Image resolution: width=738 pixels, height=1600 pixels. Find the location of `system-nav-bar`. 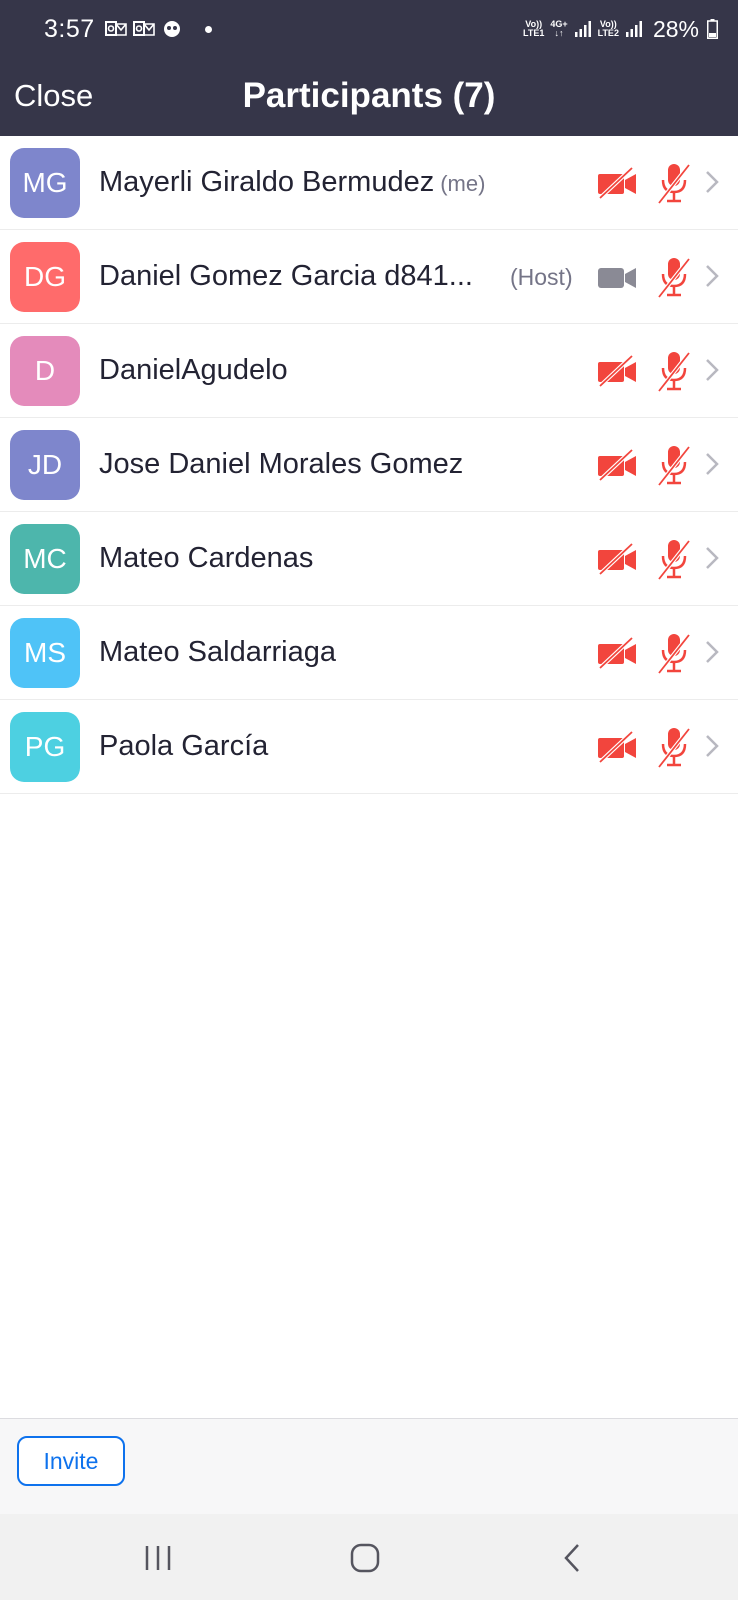

system-nav-bar is located at coordinates (369, 1557).